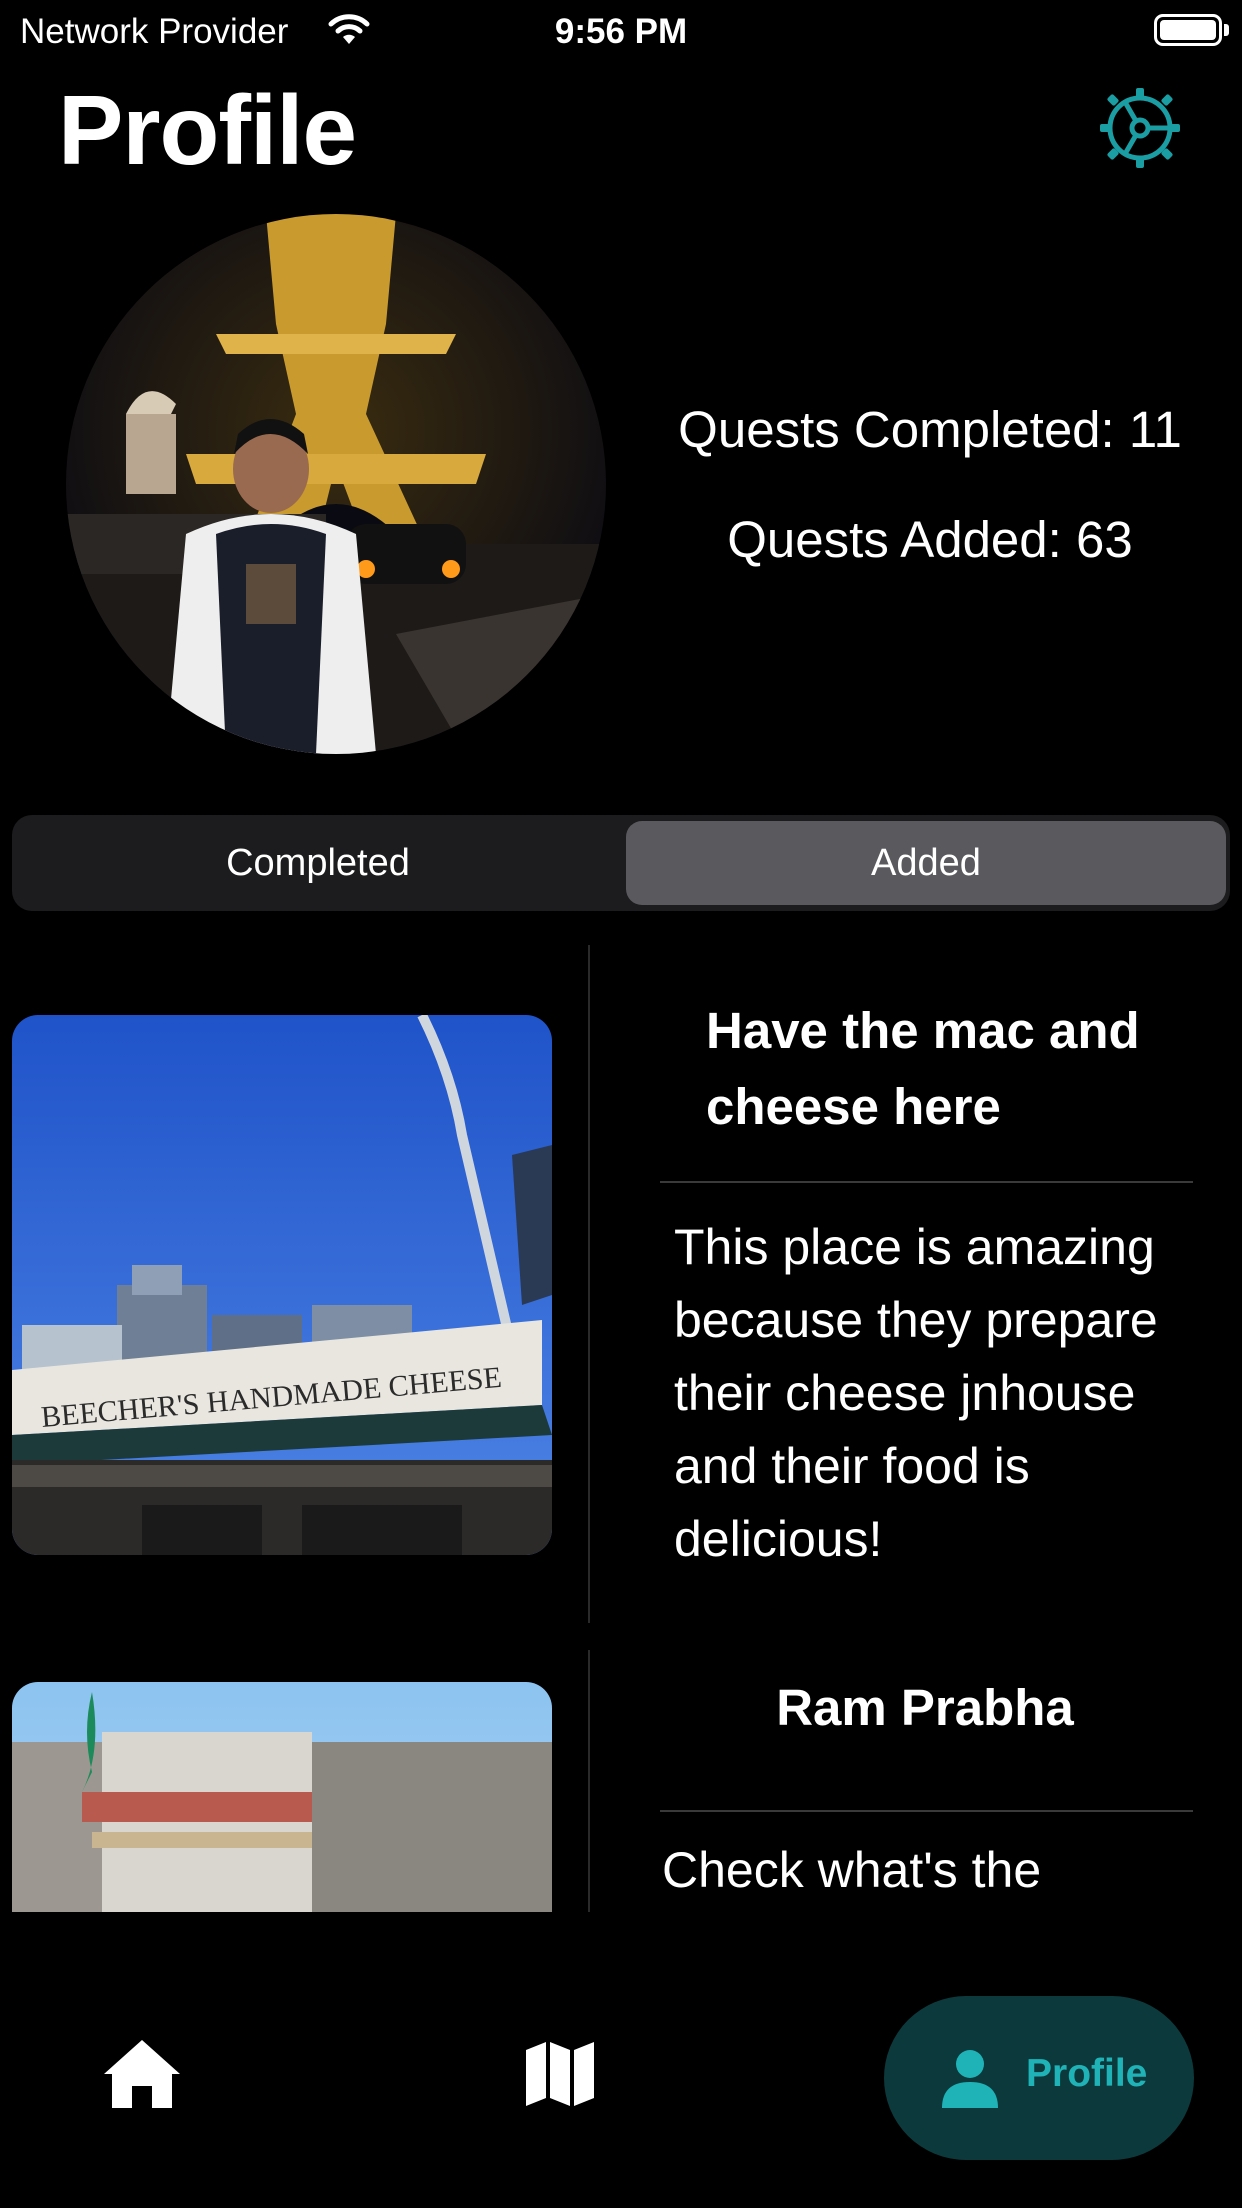 The image size is (1242, 2208). I want to click on person-icon, so click(970, 2079).